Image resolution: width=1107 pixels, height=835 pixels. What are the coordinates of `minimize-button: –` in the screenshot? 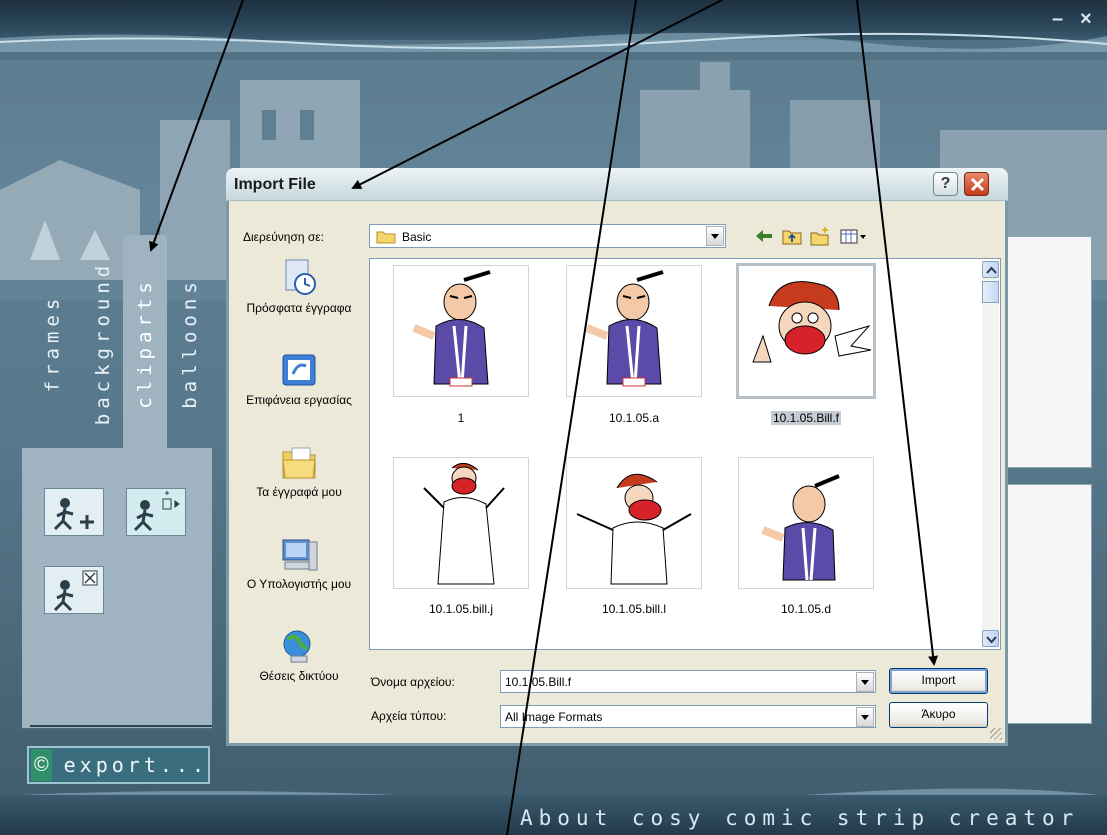 It's located at (1057, 19).